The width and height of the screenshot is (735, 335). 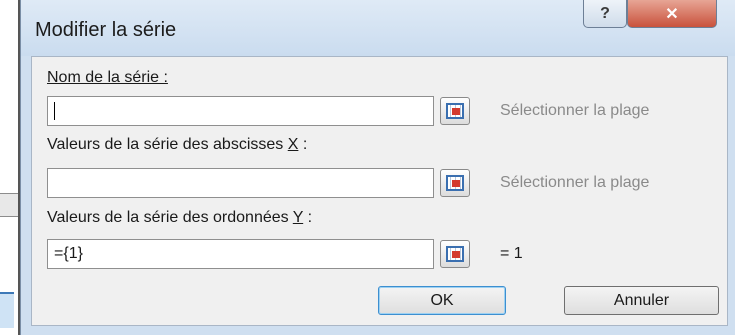 What do you see at coordinates (106, 30) in the screenshot?
I see `dialog-title: Modifier la série` at bounding box center [106, 30].